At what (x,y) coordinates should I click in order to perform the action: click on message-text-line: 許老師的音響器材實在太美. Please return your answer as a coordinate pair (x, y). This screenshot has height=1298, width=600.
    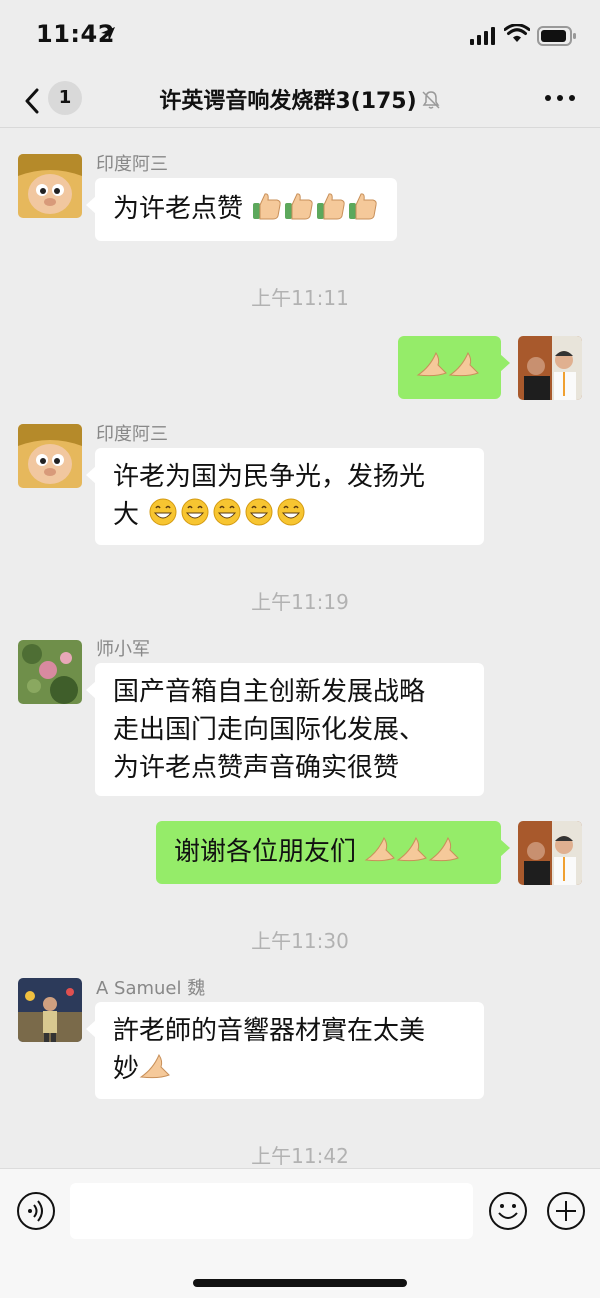
    Looking at the image, I should click on (269, 1031).